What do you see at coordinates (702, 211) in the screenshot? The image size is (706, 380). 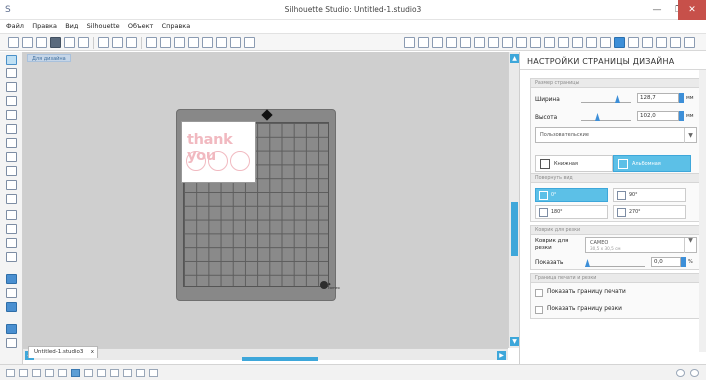 I see `panel-scrollbar` at bounding box center [702, 211].